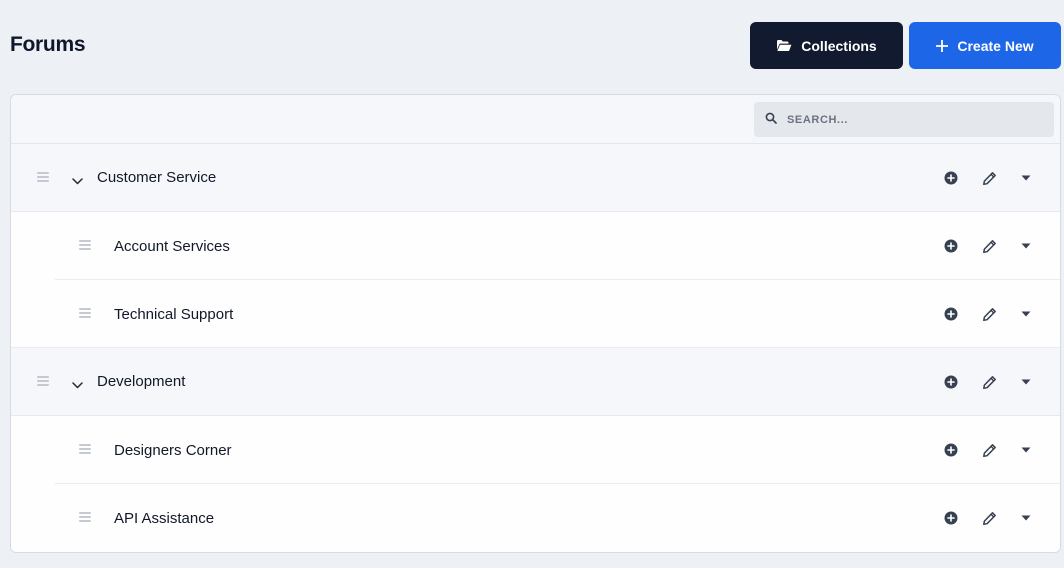 The image size is (1064, 568). I want to click on create-new-button: Create New, so click(985, 45).